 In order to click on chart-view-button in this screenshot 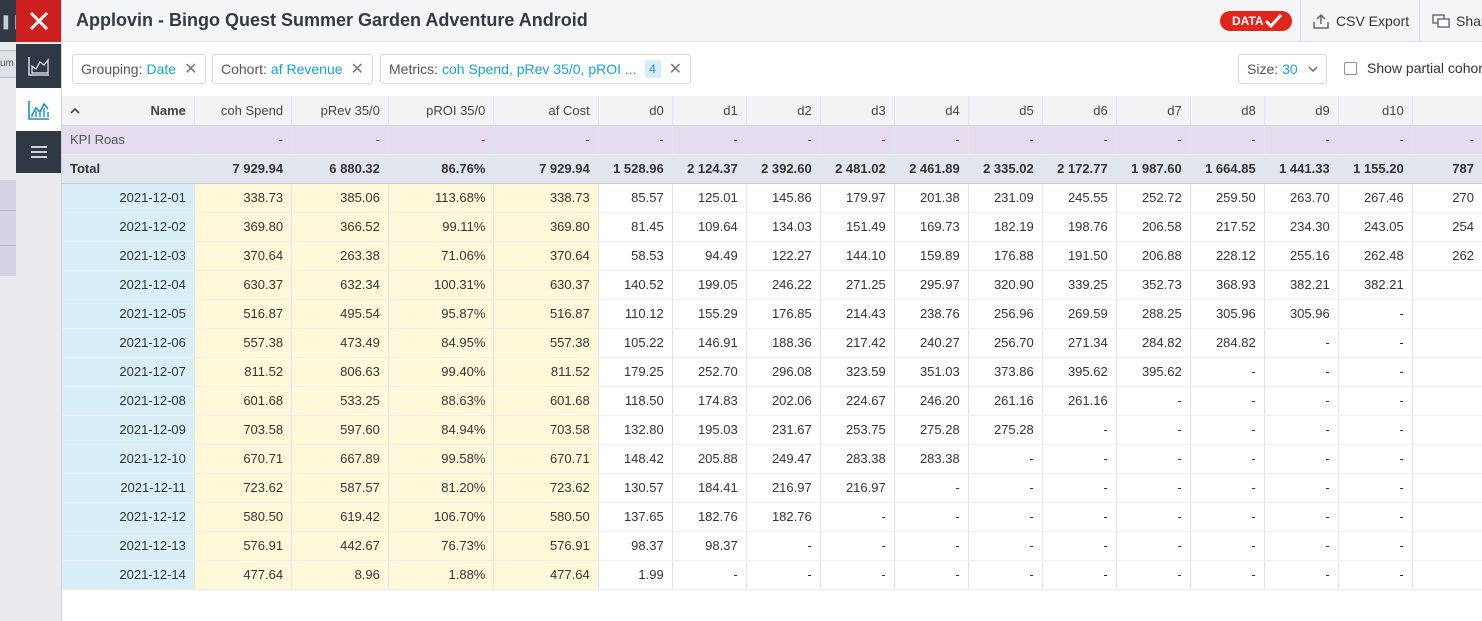, I will do `click(38, 66)`.